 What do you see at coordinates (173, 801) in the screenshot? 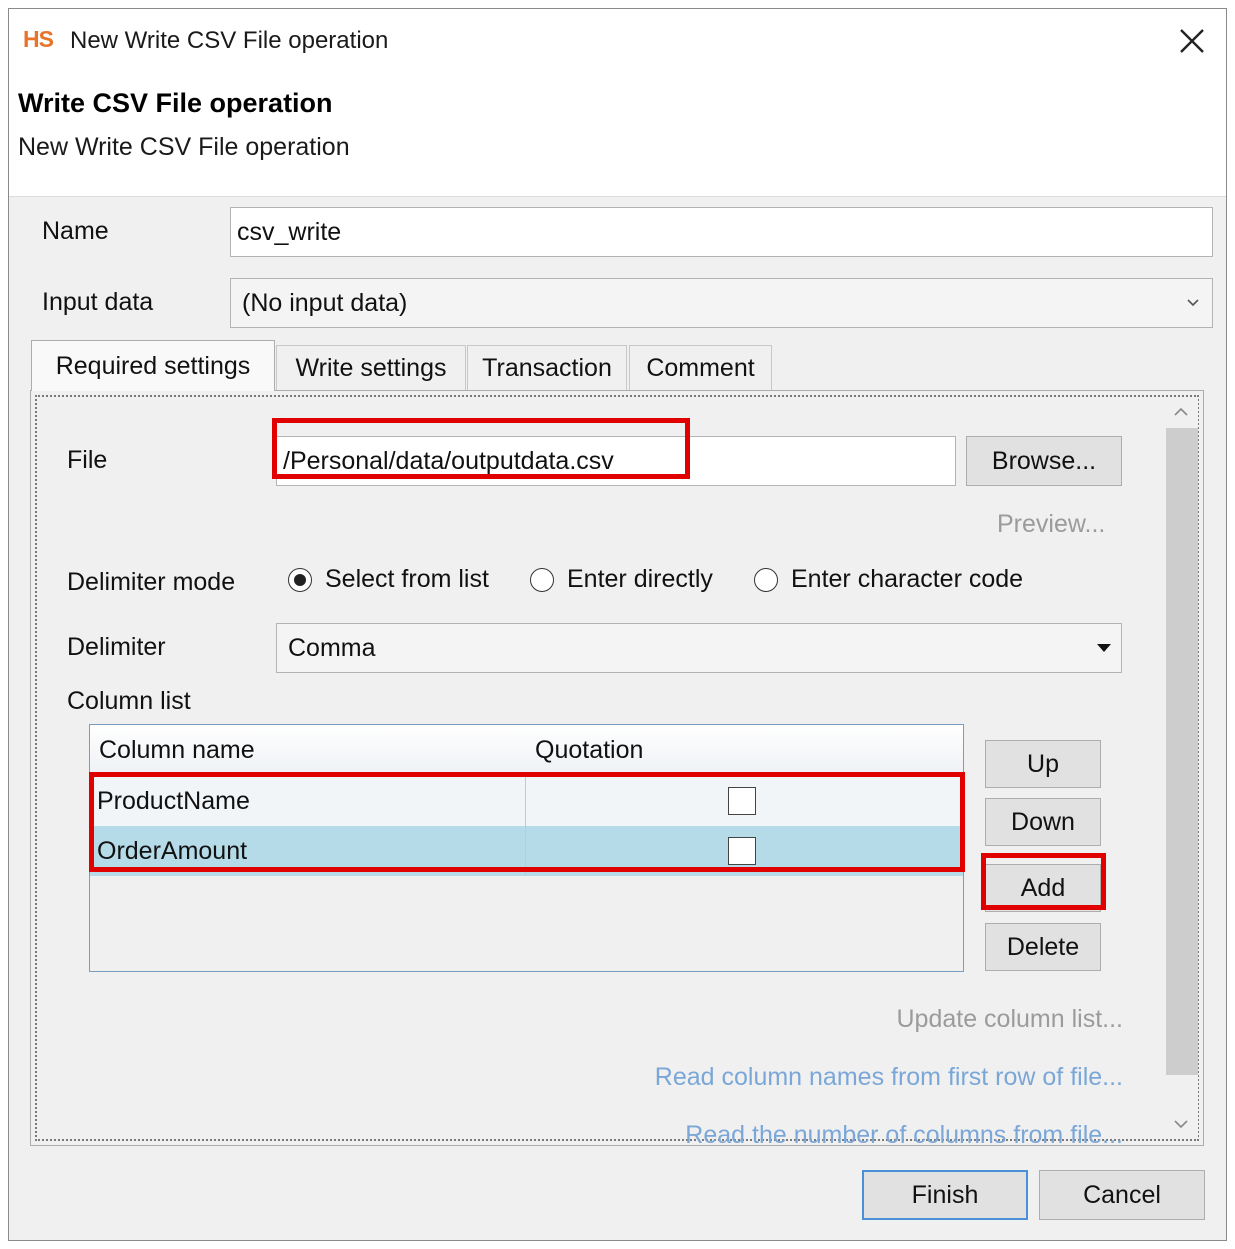
I see `column-name-cell: ProductName` at bounding box center [173, 801].